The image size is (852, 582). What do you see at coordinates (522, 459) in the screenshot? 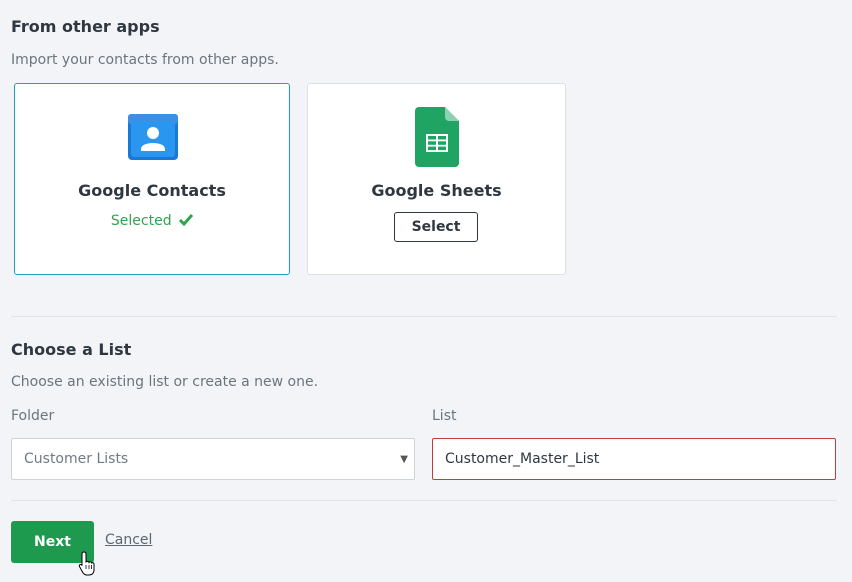
I see `list-name-input-value: Customer_Master_List` at bounding box center [522, 459].